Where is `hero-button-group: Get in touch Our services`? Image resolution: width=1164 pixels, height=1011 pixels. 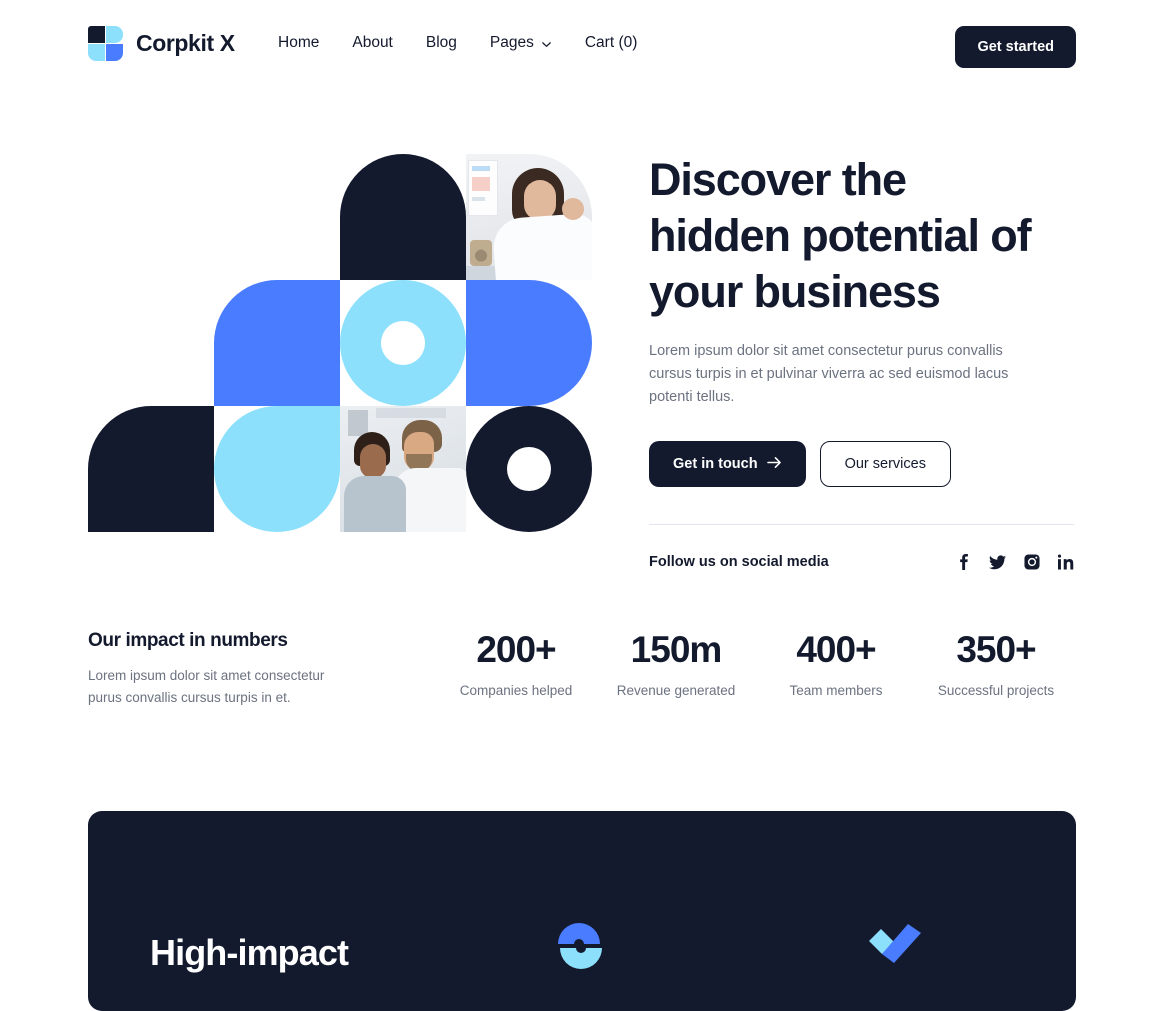
hero-button-group: Get in touch Our services is located at coordinates (849, 464).